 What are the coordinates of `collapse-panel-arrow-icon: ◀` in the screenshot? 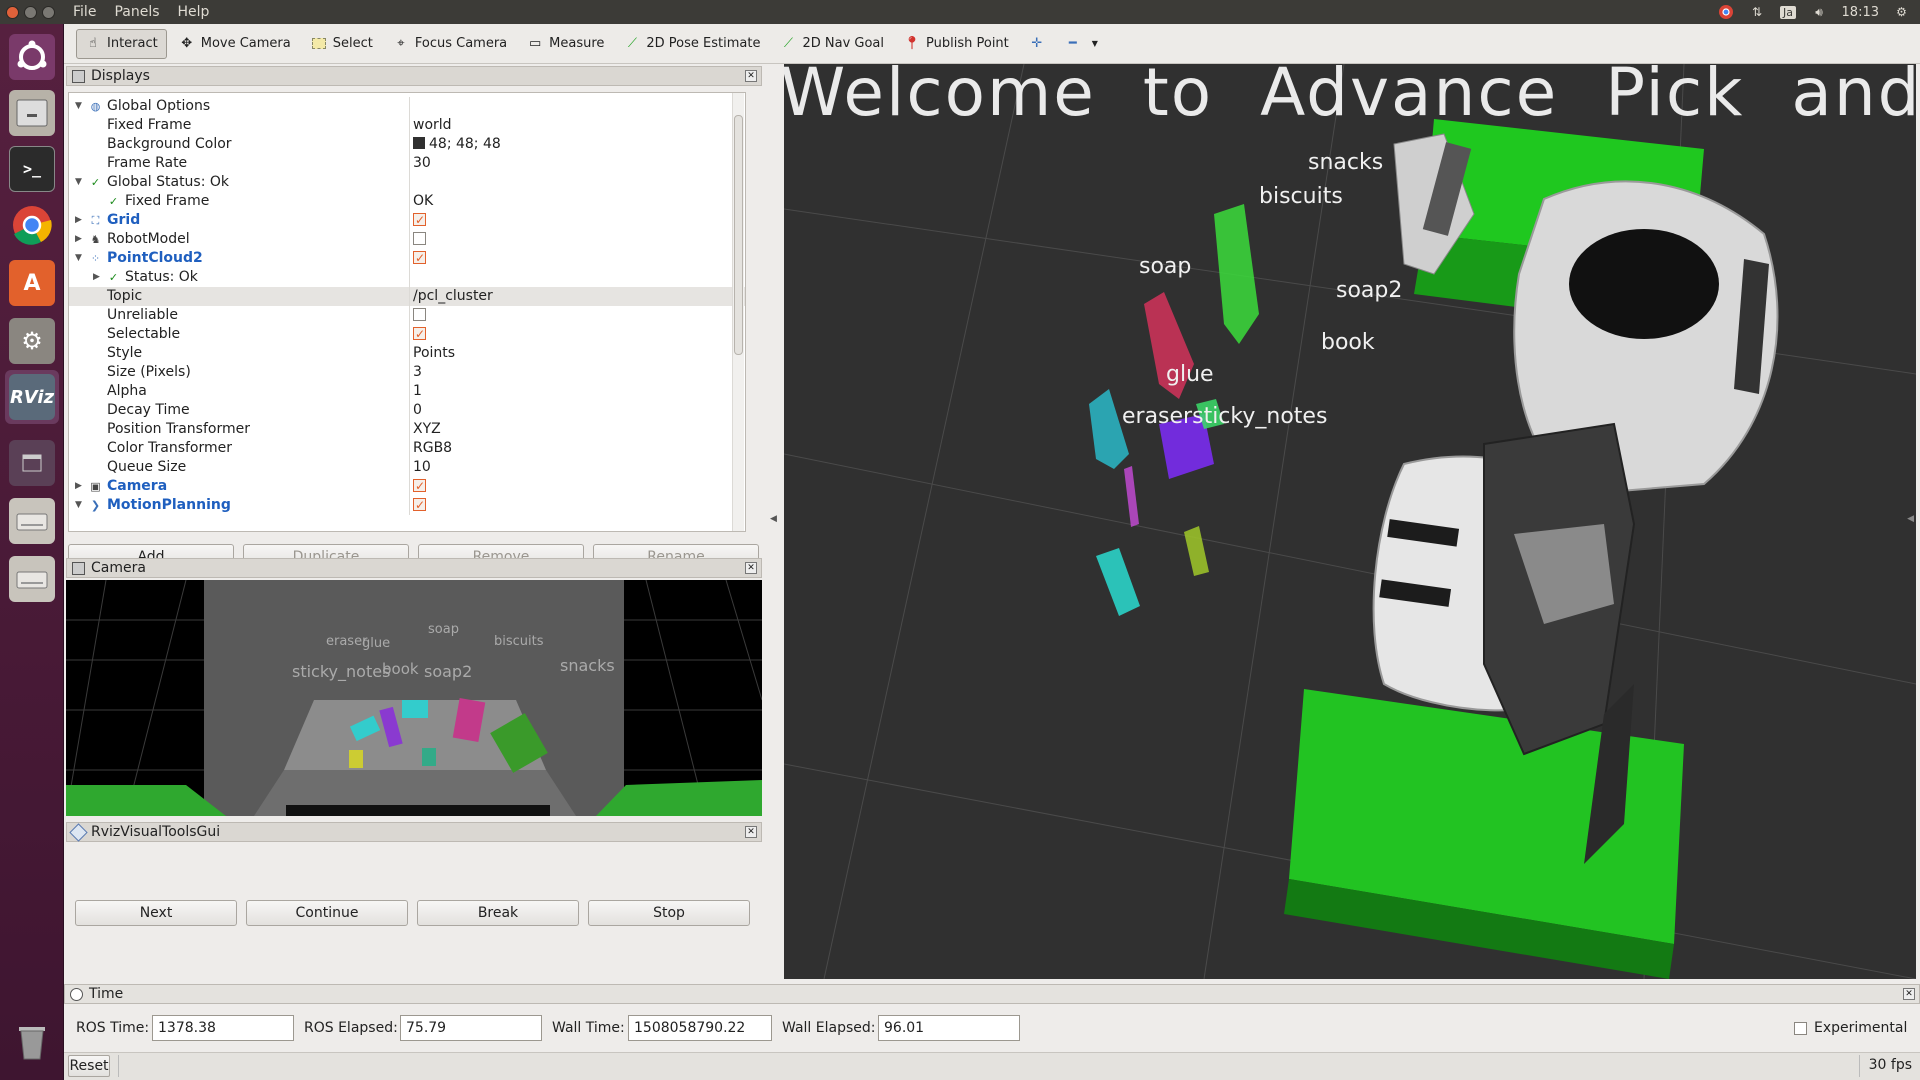 It's located at (773, 519).